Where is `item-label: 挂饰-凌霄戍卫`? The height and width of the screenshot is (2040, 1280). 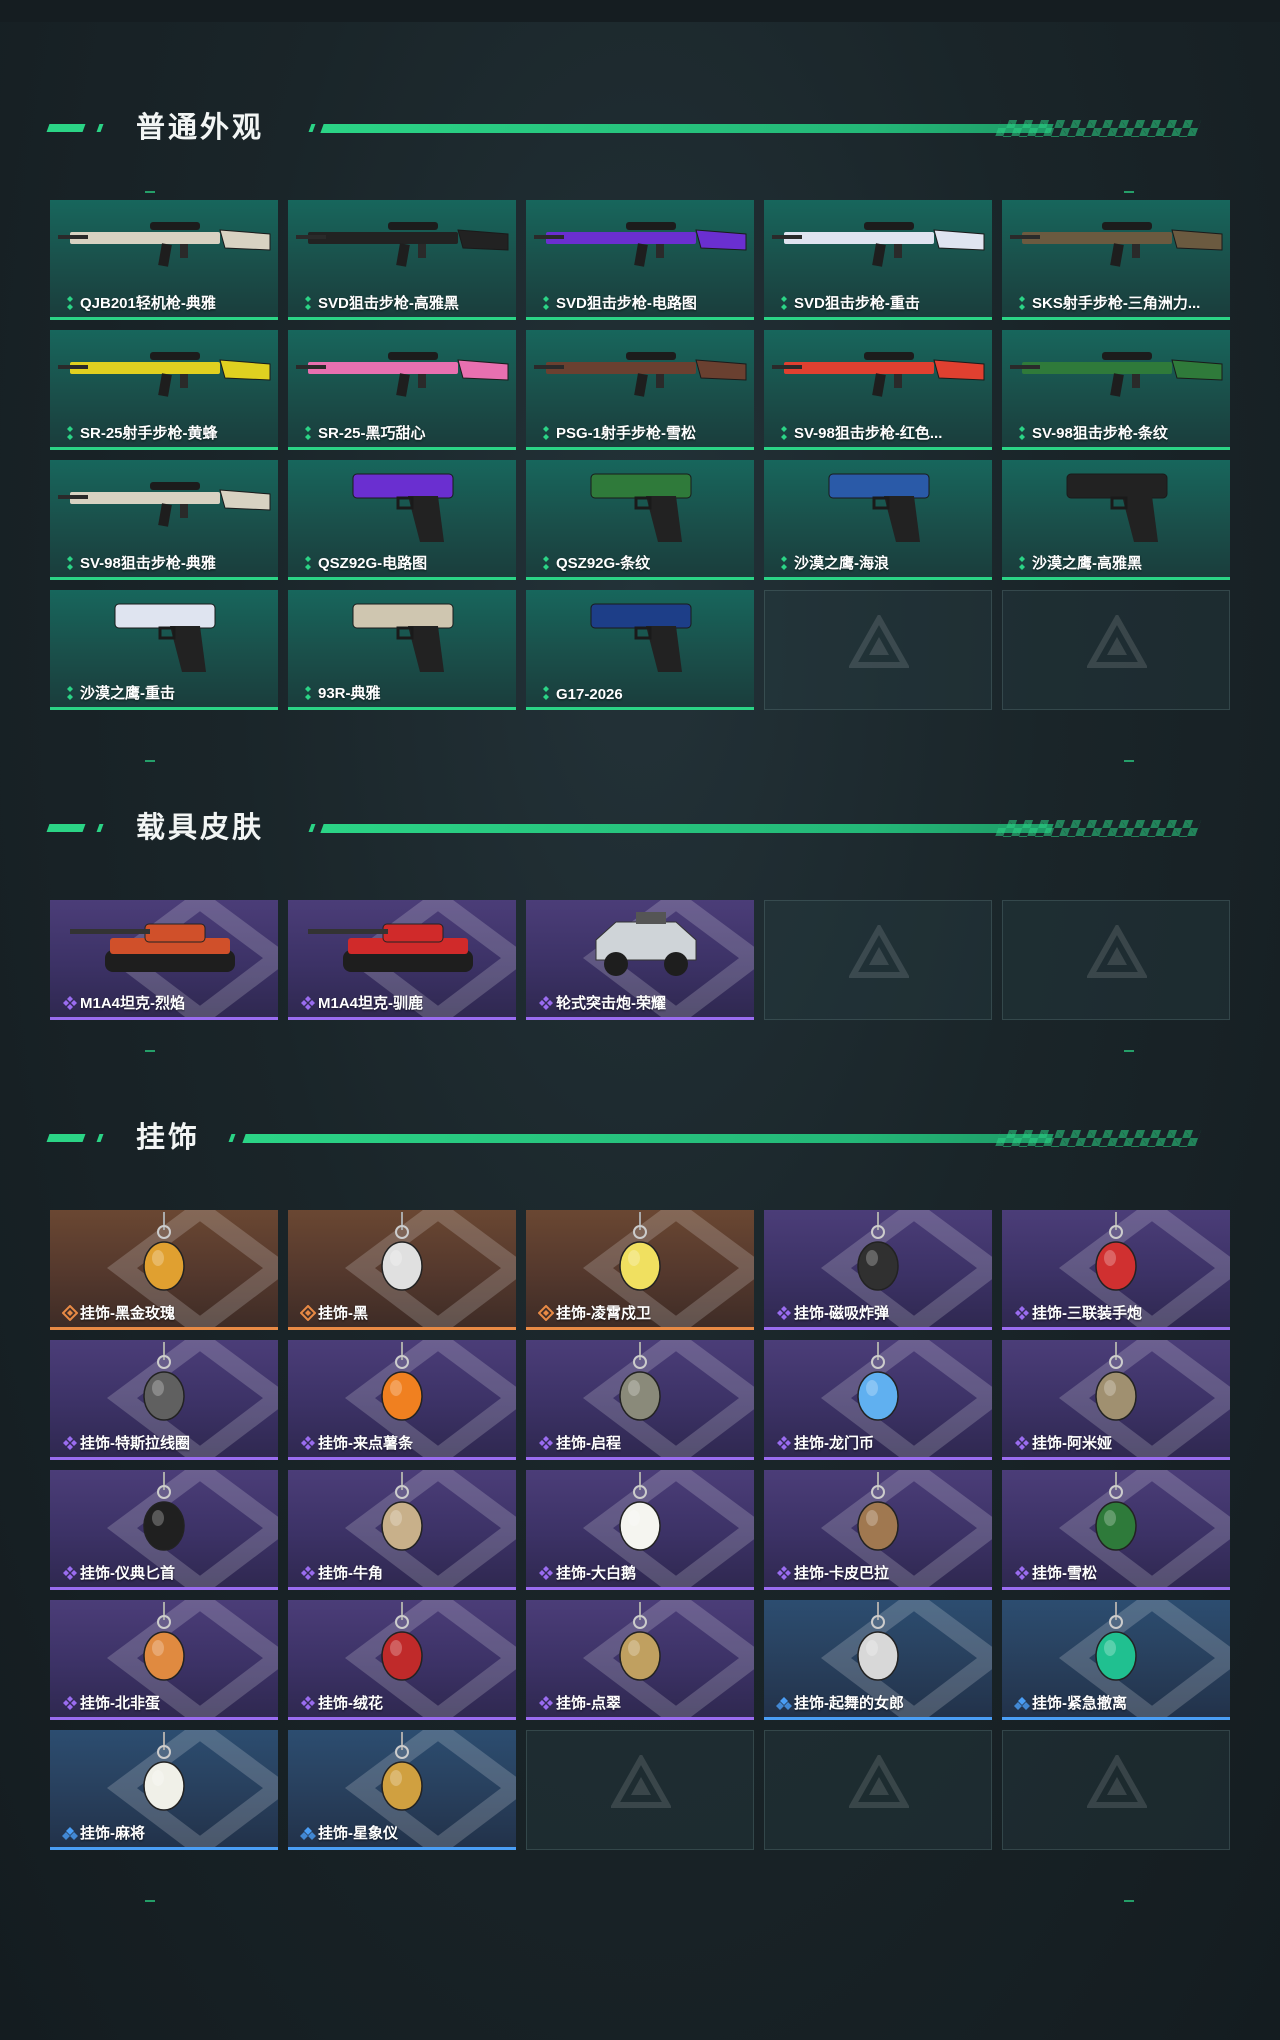 item-label: 挂饰-凌霄戍卫 is located at coordinates (603, 1313).